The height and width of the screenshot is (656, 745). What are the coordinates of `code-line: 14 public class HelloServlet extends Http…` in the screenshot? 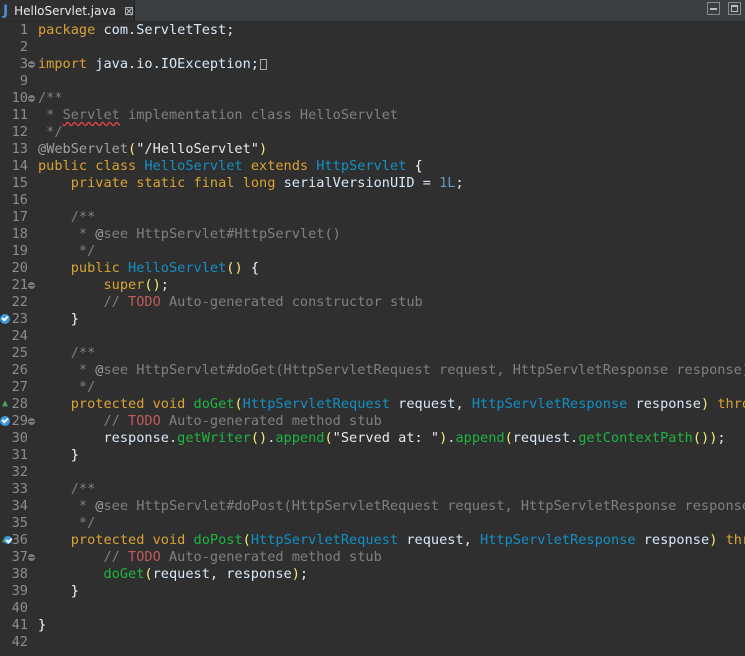 It's located at (372, 166).